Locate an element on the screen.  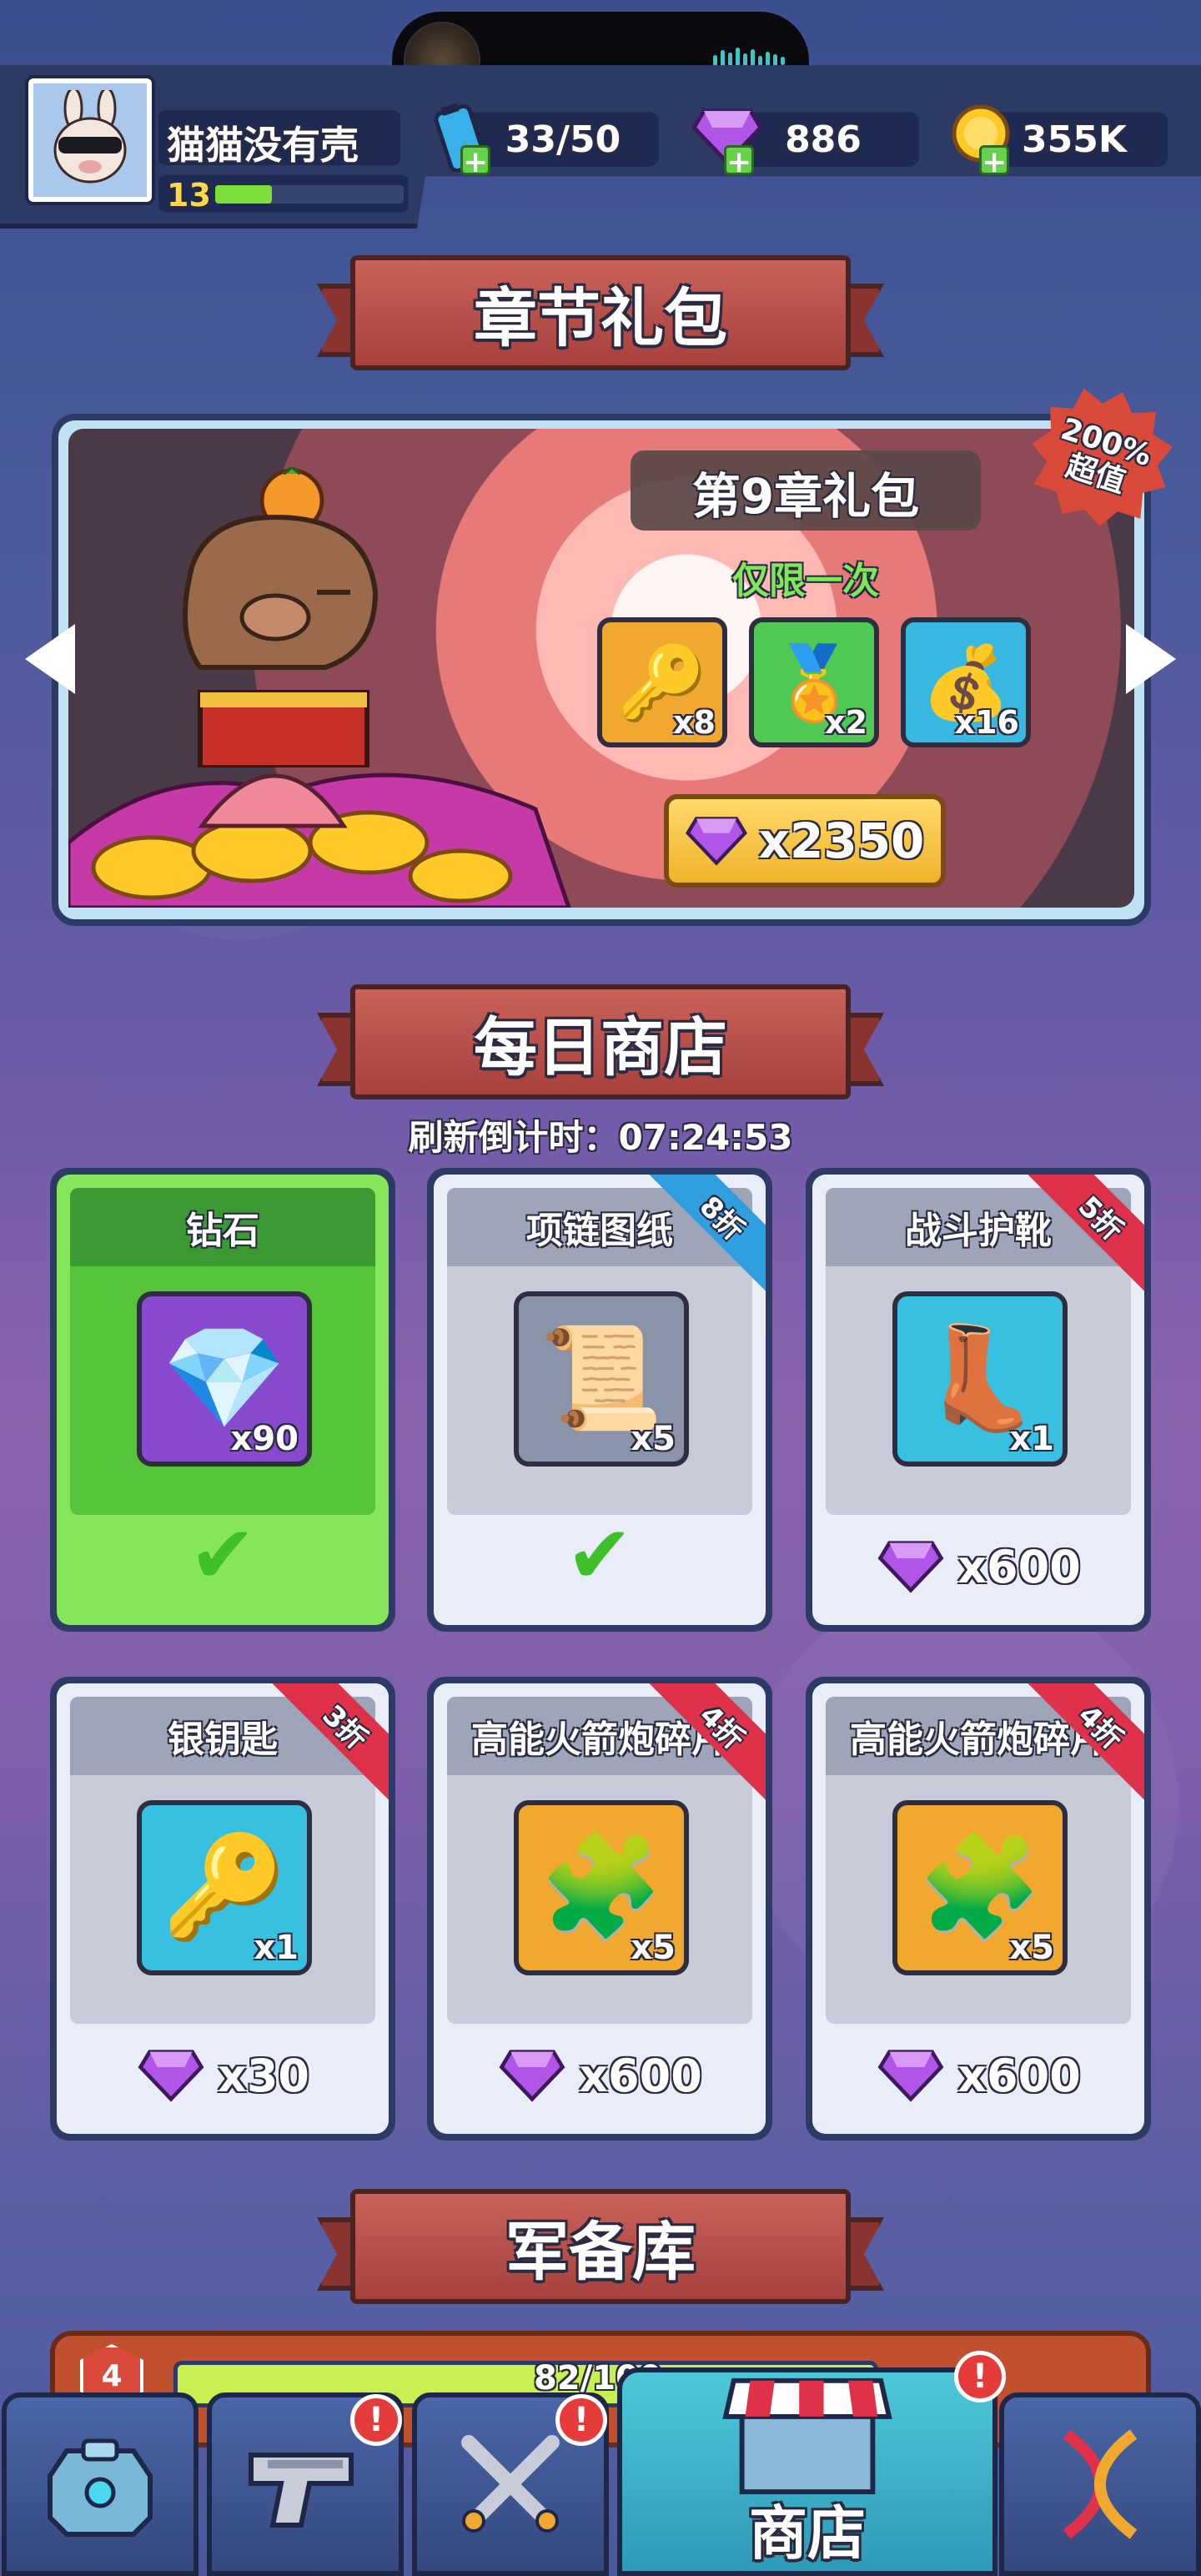
daily-shop-banner: 每日商店 is located at coordinates (601, 1041).